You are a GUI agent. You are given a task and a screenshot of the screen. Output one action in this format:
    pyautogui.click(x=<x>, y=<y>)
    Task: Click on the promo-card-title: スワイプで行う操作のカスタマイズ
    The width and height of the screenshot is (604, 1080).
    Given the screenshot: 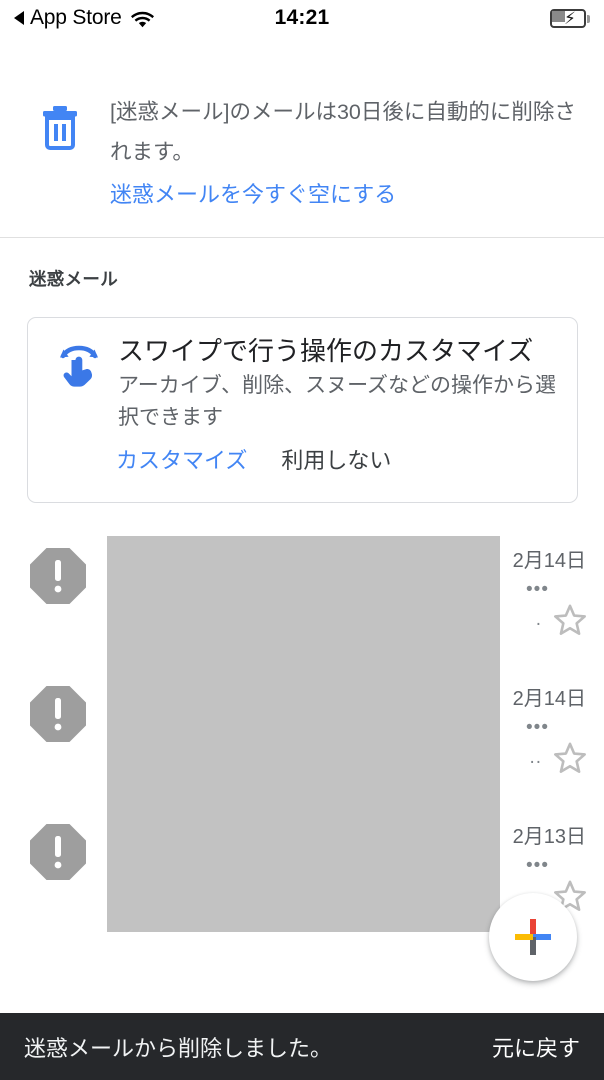 What is the action you would take?
    pyautogui.click(x=326, y=351)
    